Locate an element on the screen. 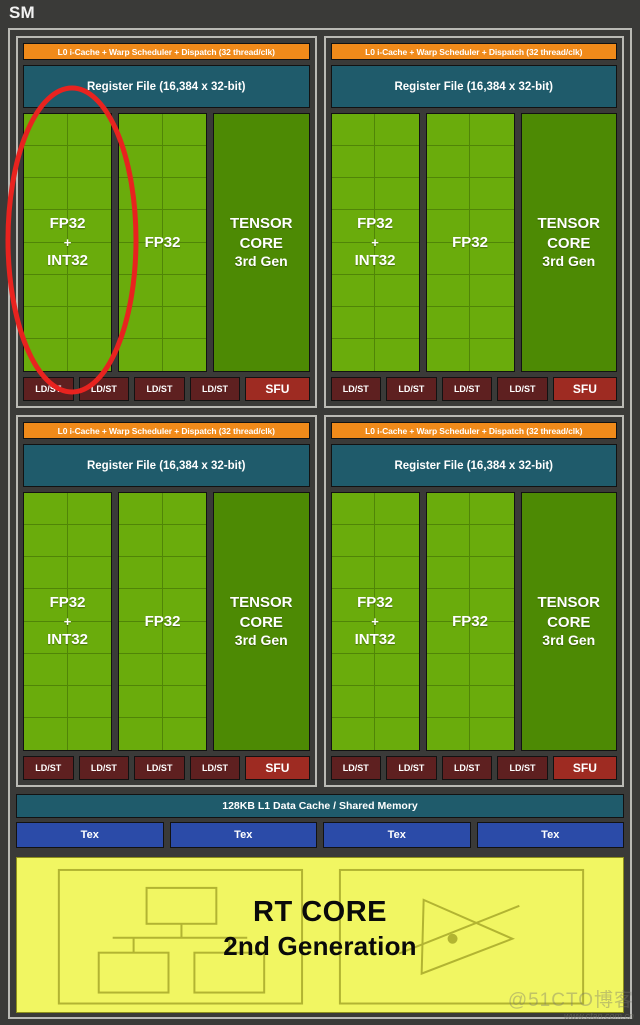 The width and height of the screenshot is (640, 1025). l1-data-cache-bar: 128KB L1 Data Cache / Shared Memory is located at coordinates (320, 806).